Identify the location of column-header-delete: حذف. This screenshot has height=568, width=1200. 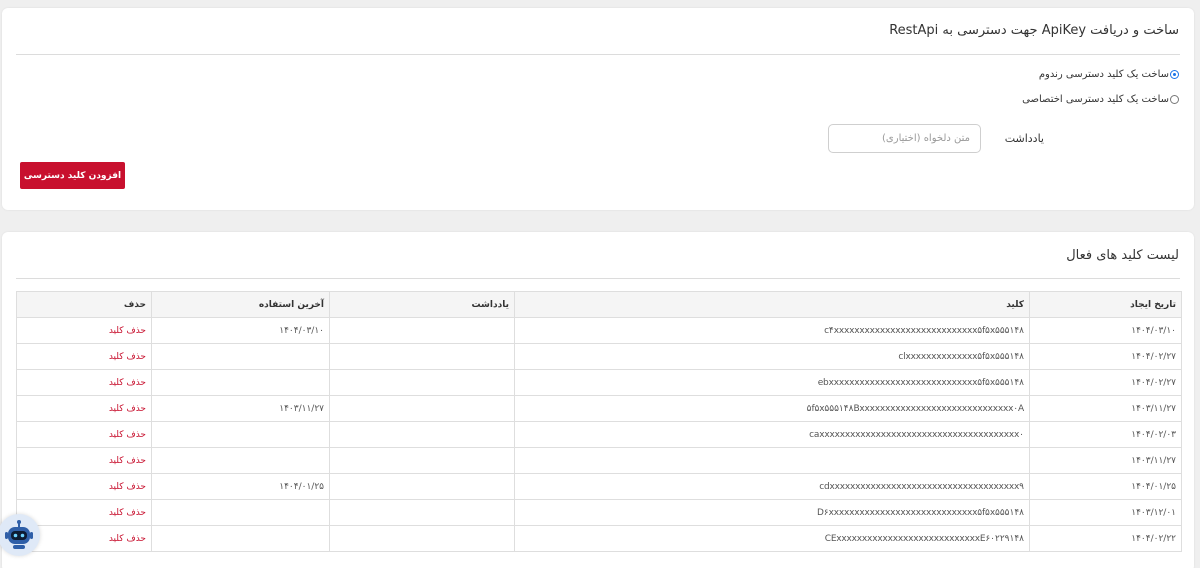
(84, 304).